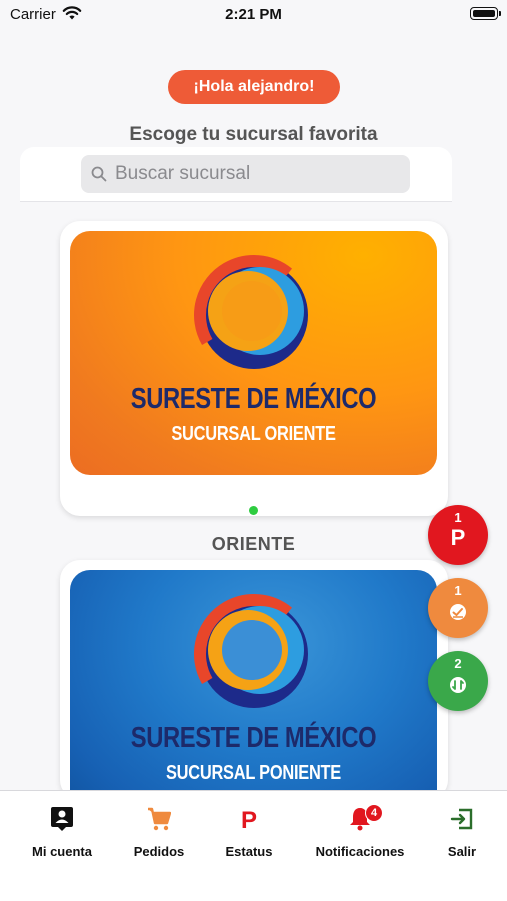  What do you see at coordinates (459, 831) in the screenshot?
I see `tab-salir: Salir` at bounding box center [459, 831].